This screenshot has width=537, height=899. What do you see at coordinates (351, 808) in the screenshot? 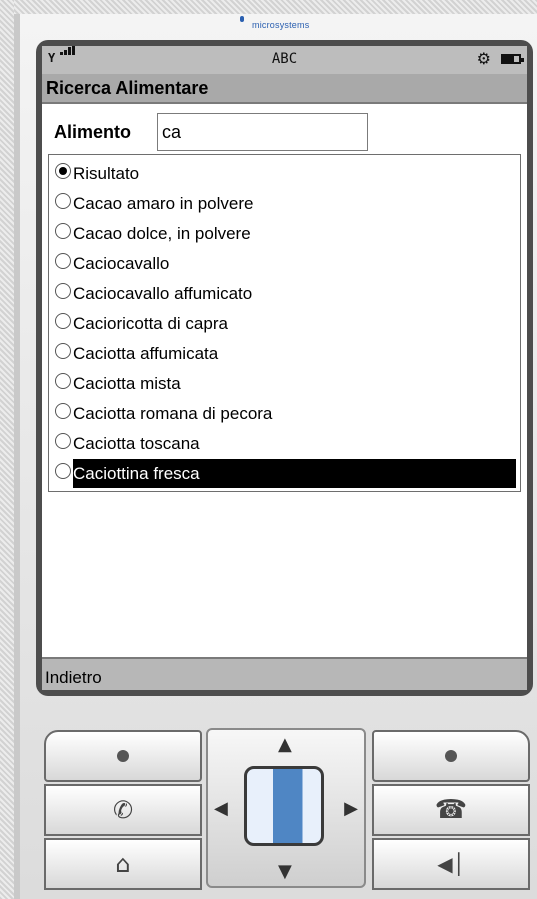
I see `right-arrow-icon: ▶` at bounding box center [351, 808].